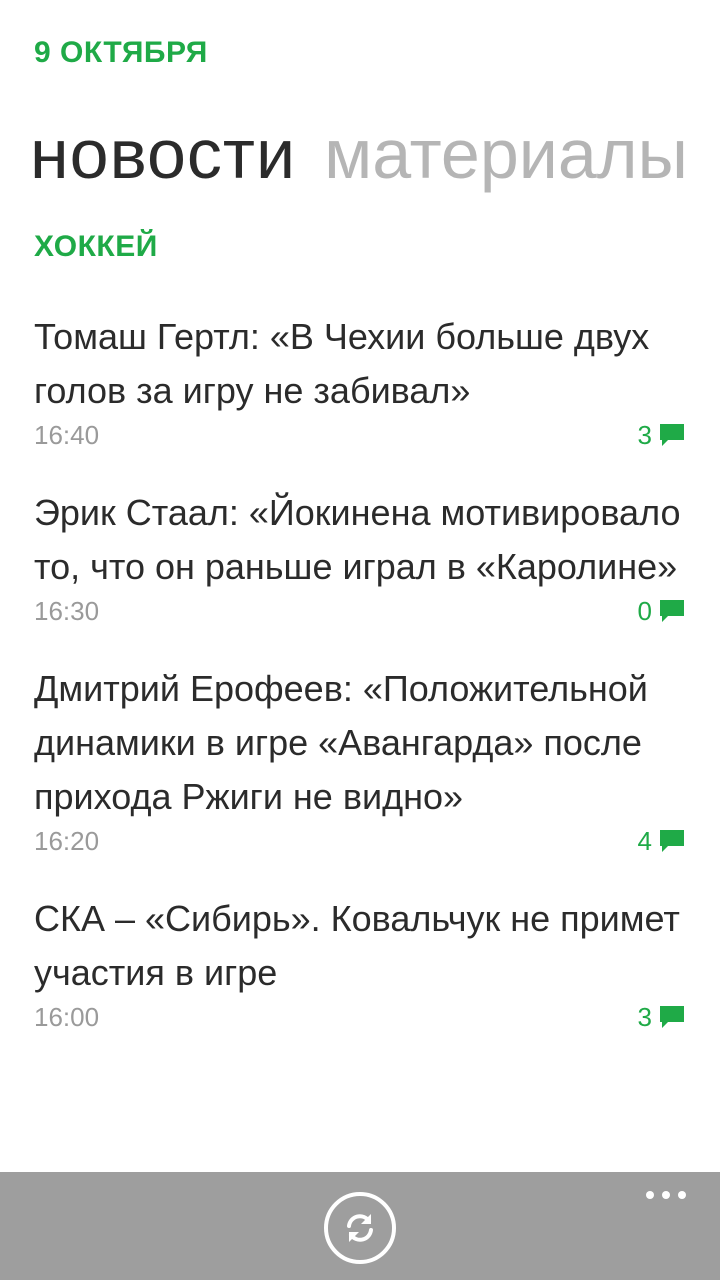 The width and height of the screenshot is (720, 1280). Describe the element at coordinates (67, 841) in the screenshot. I see `news-time: 16:20` at that location.